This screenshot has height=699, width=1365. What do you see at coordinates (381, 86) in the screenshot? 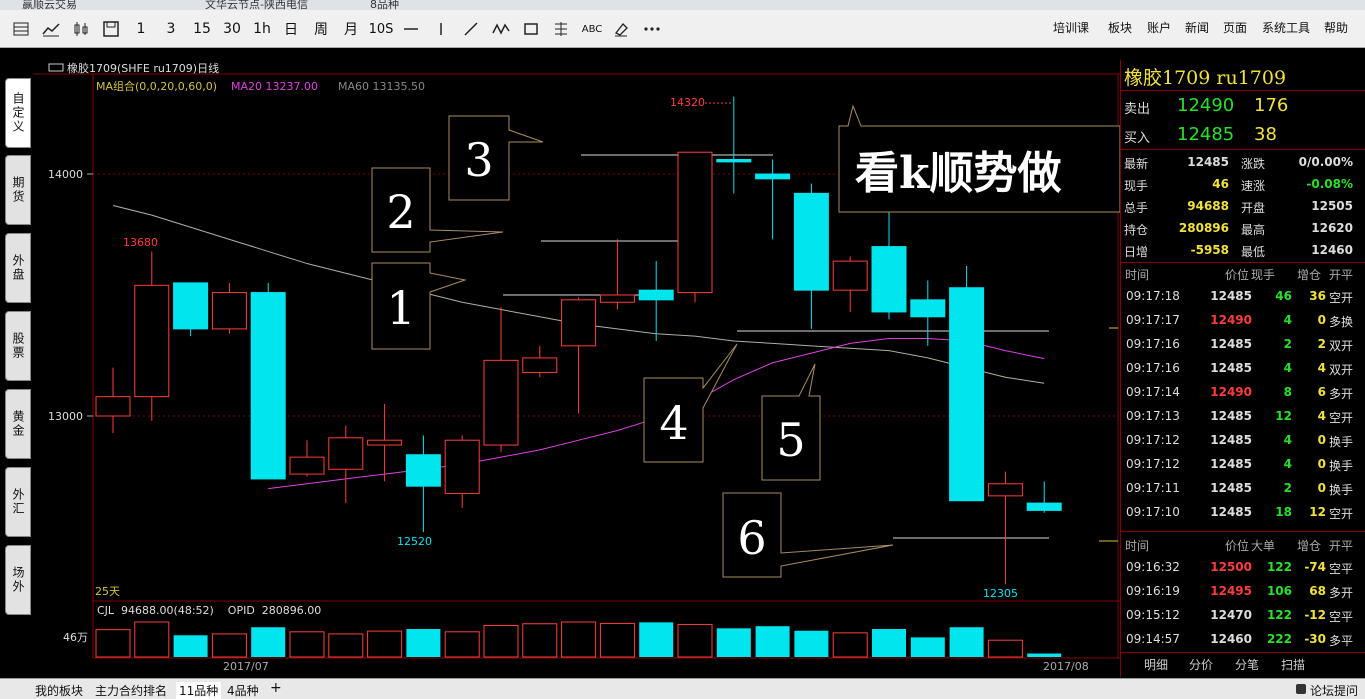
I see `ma60-label: MA60 13135.50` at bounding box center [381, 86].